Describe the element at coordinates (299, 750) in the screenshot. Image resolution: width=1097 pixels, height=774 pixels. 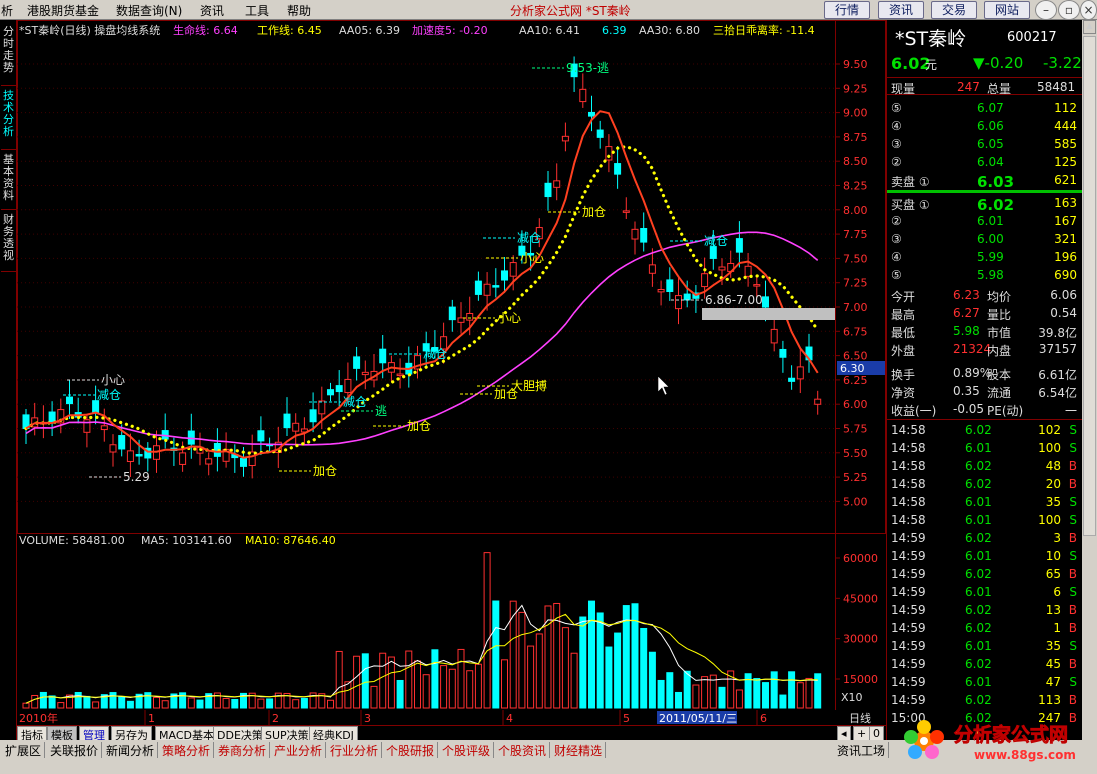
I see `tab-industry-chain: 产业分析` at that location.